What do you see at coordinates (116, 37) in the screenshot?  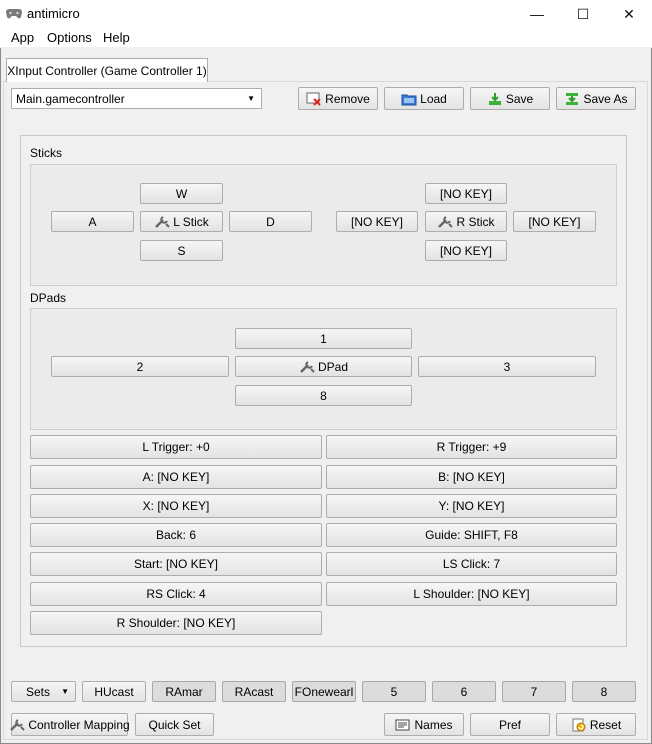 I see `menu-help: Help` at bounding box center [116, 37].